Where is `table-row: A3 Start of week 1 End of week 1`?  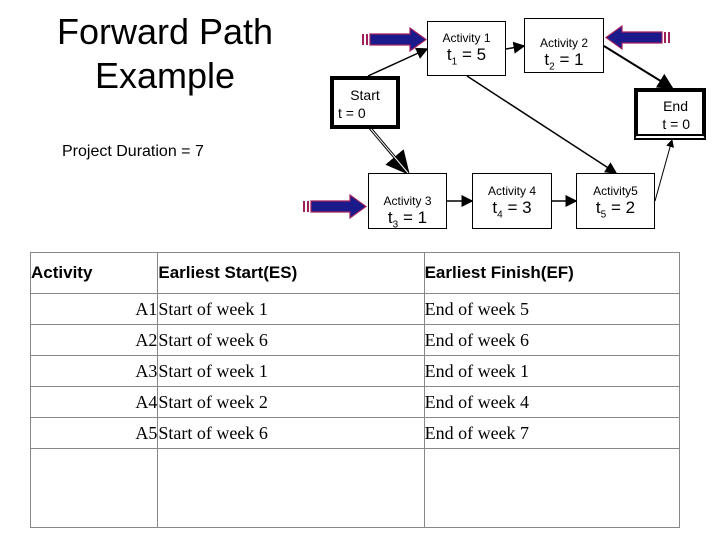 table-row: A3 Start of week 1 End of week 1 is located at coordinates (355, 371).